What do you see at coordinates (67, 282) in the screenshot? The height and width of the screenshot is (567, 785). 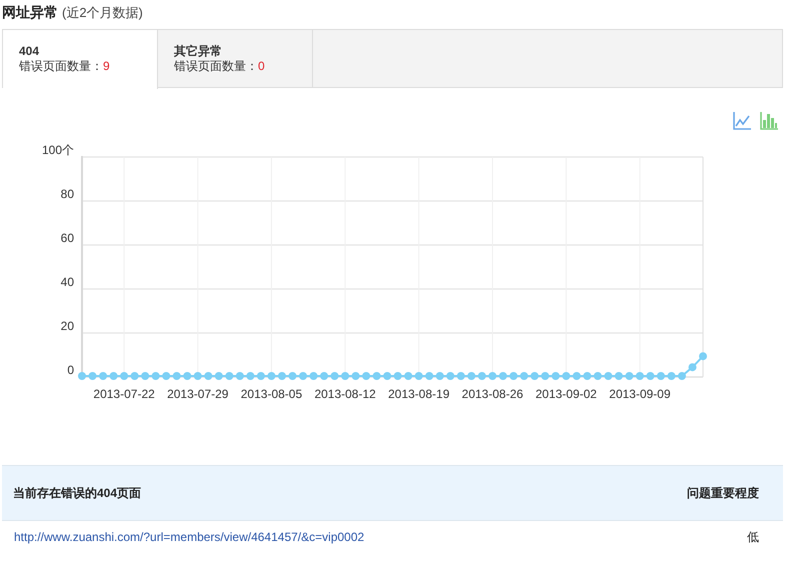 I see `y-tick-label: 40` at bounding box center [67, 282].